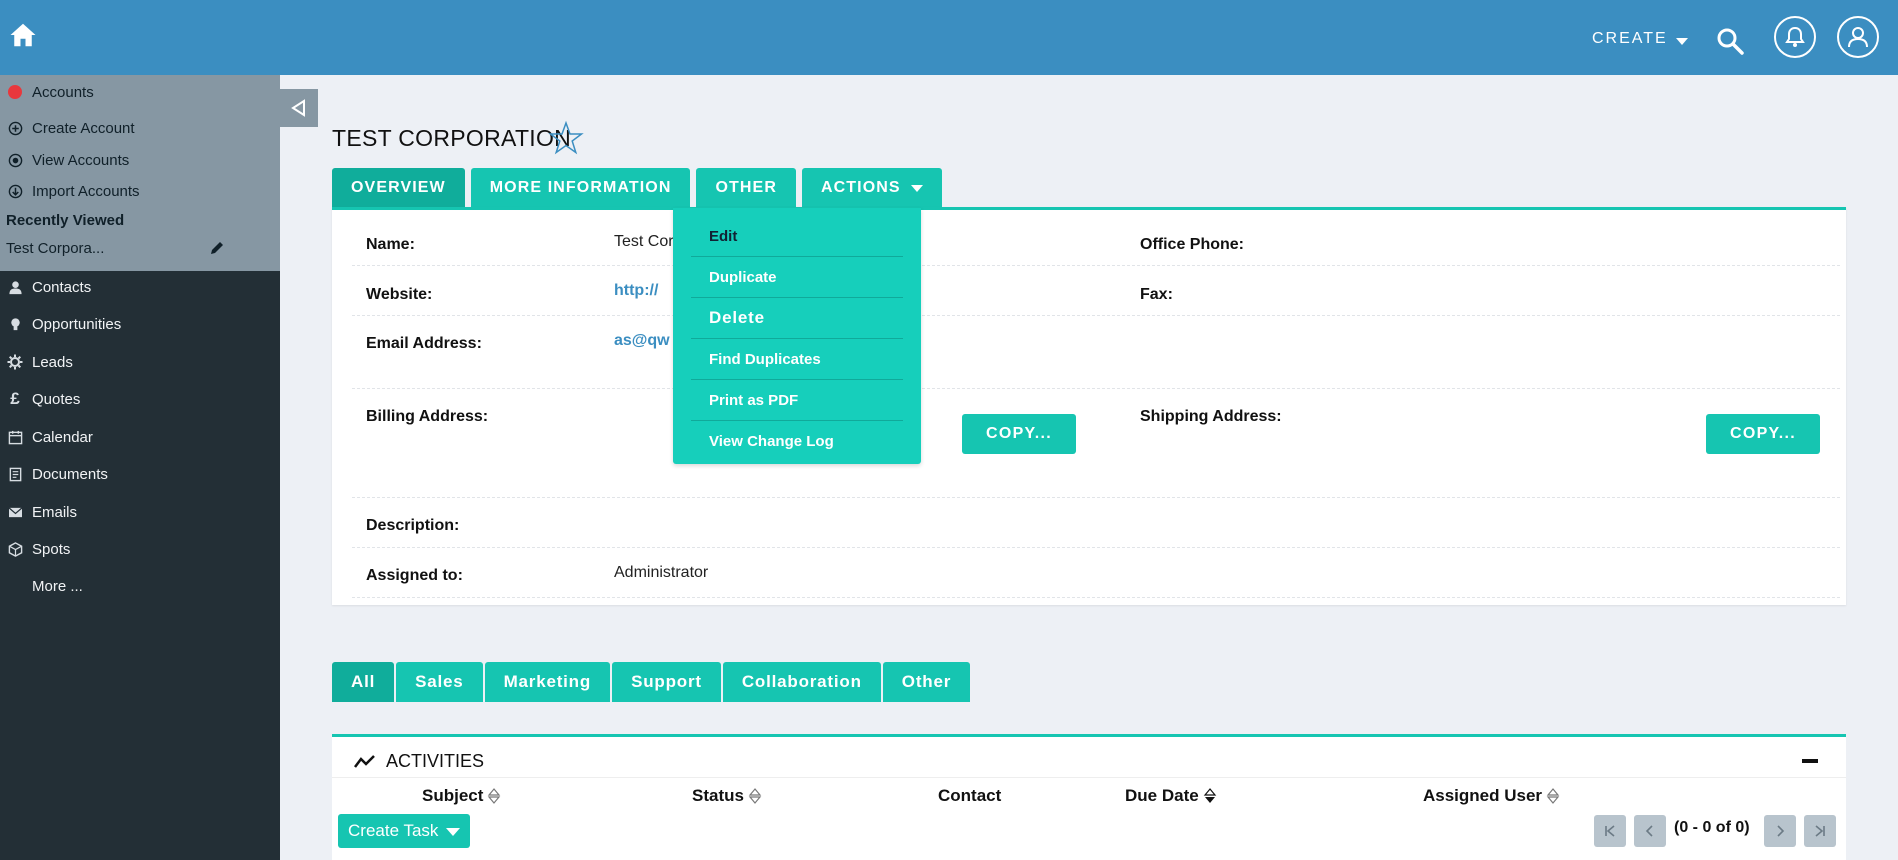  Describe the element at coordinates (1858, 37) in the screenshot. I see `user-profile-icon` at that location.